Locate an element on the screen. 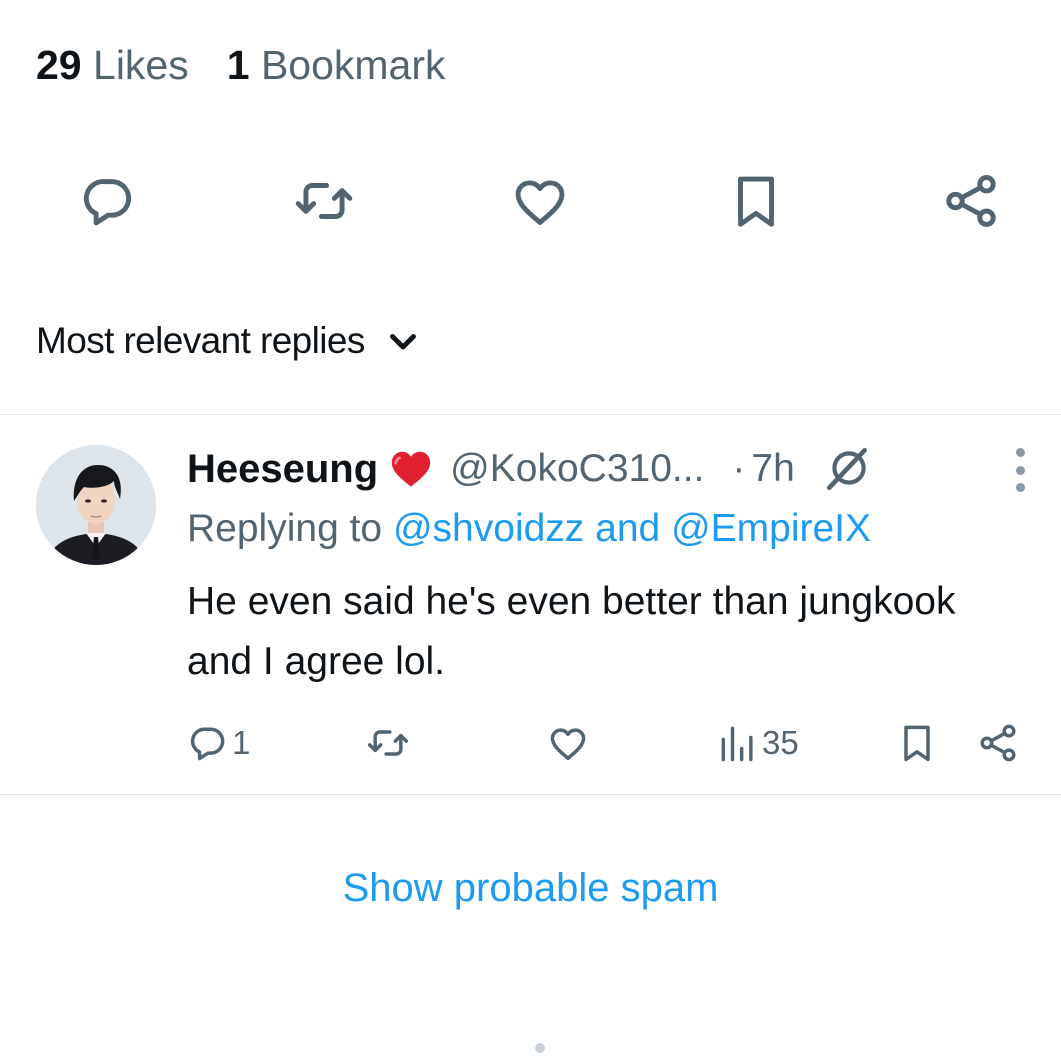  like-button is located at coordinates (540, 201).